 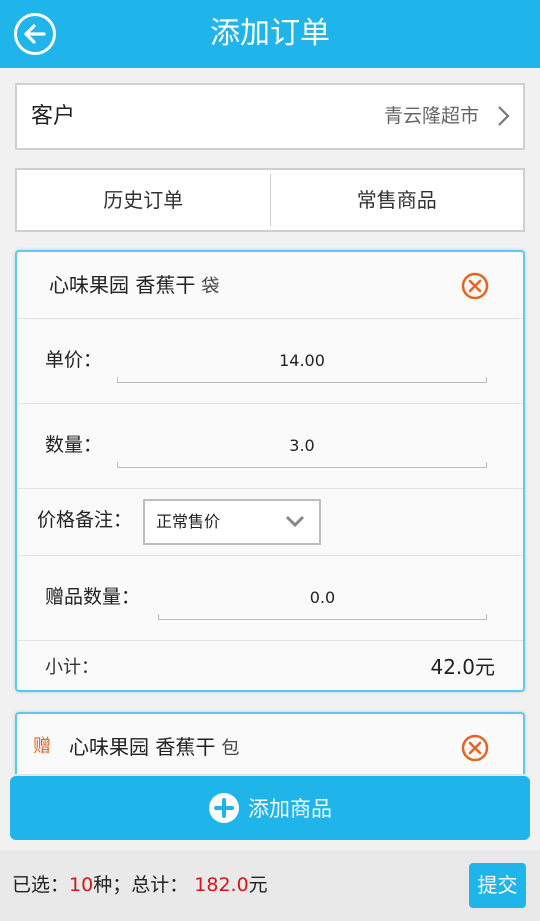 What do you see at coordinates (224, 808) in the screenshot?
I see `plus-circle-icon` at bounding box center [224, 808].